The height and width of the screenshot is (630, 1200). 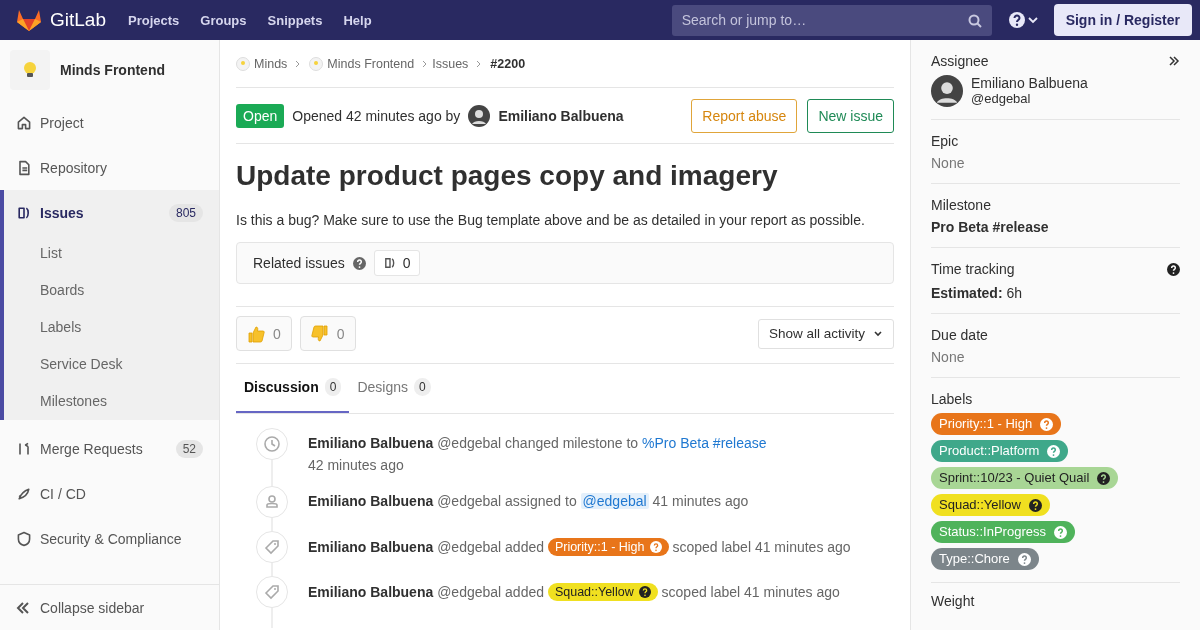 I want to click on sidebar-subitem: Milestones, so click(x=111, y=401).